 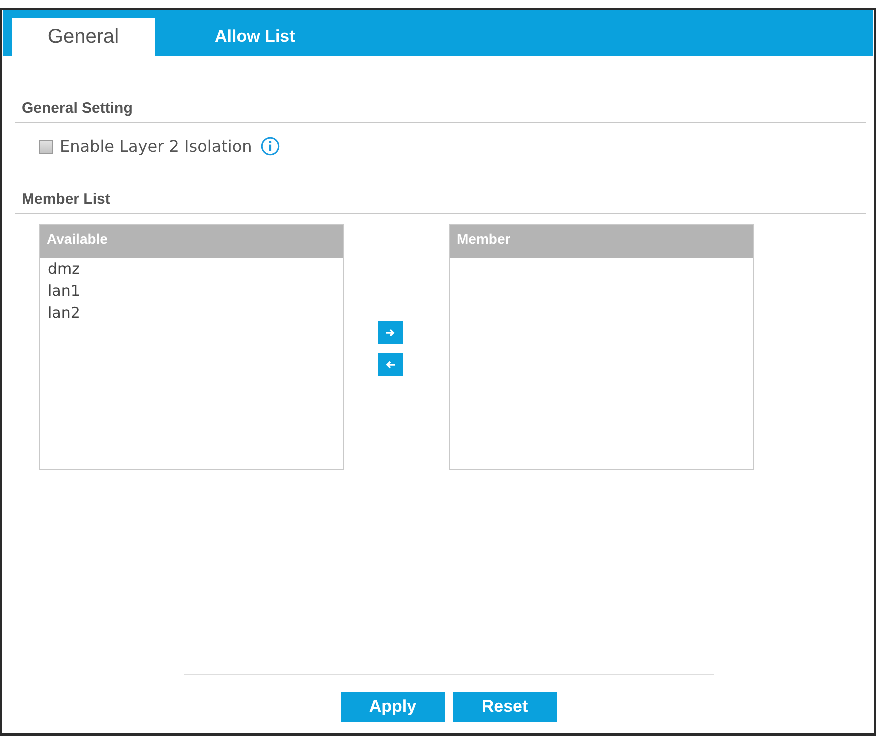 I want to click on checkbox-label: Enable Layer 2 Isolation, so click(x=156, y=146).